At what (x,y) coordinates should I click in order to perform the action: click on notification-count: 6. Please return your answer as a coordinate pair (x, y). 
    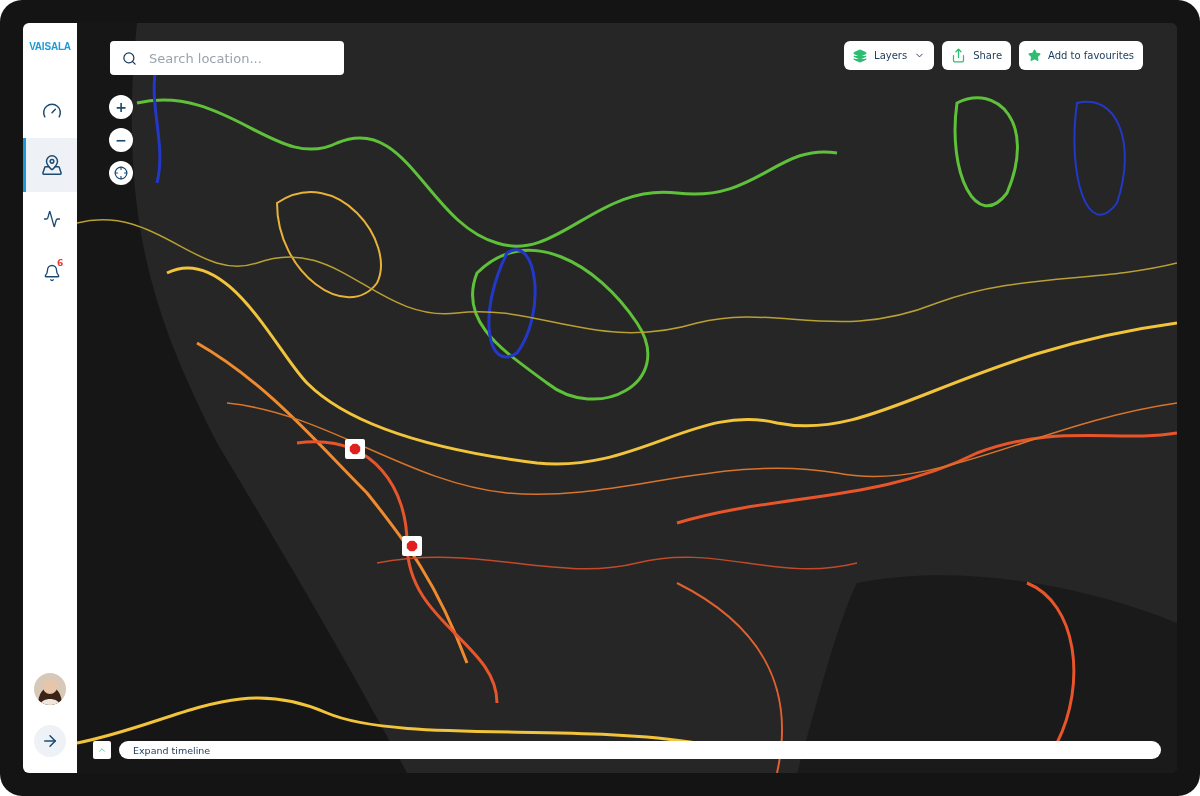
    Looking at the image, I should click on (60, 263).